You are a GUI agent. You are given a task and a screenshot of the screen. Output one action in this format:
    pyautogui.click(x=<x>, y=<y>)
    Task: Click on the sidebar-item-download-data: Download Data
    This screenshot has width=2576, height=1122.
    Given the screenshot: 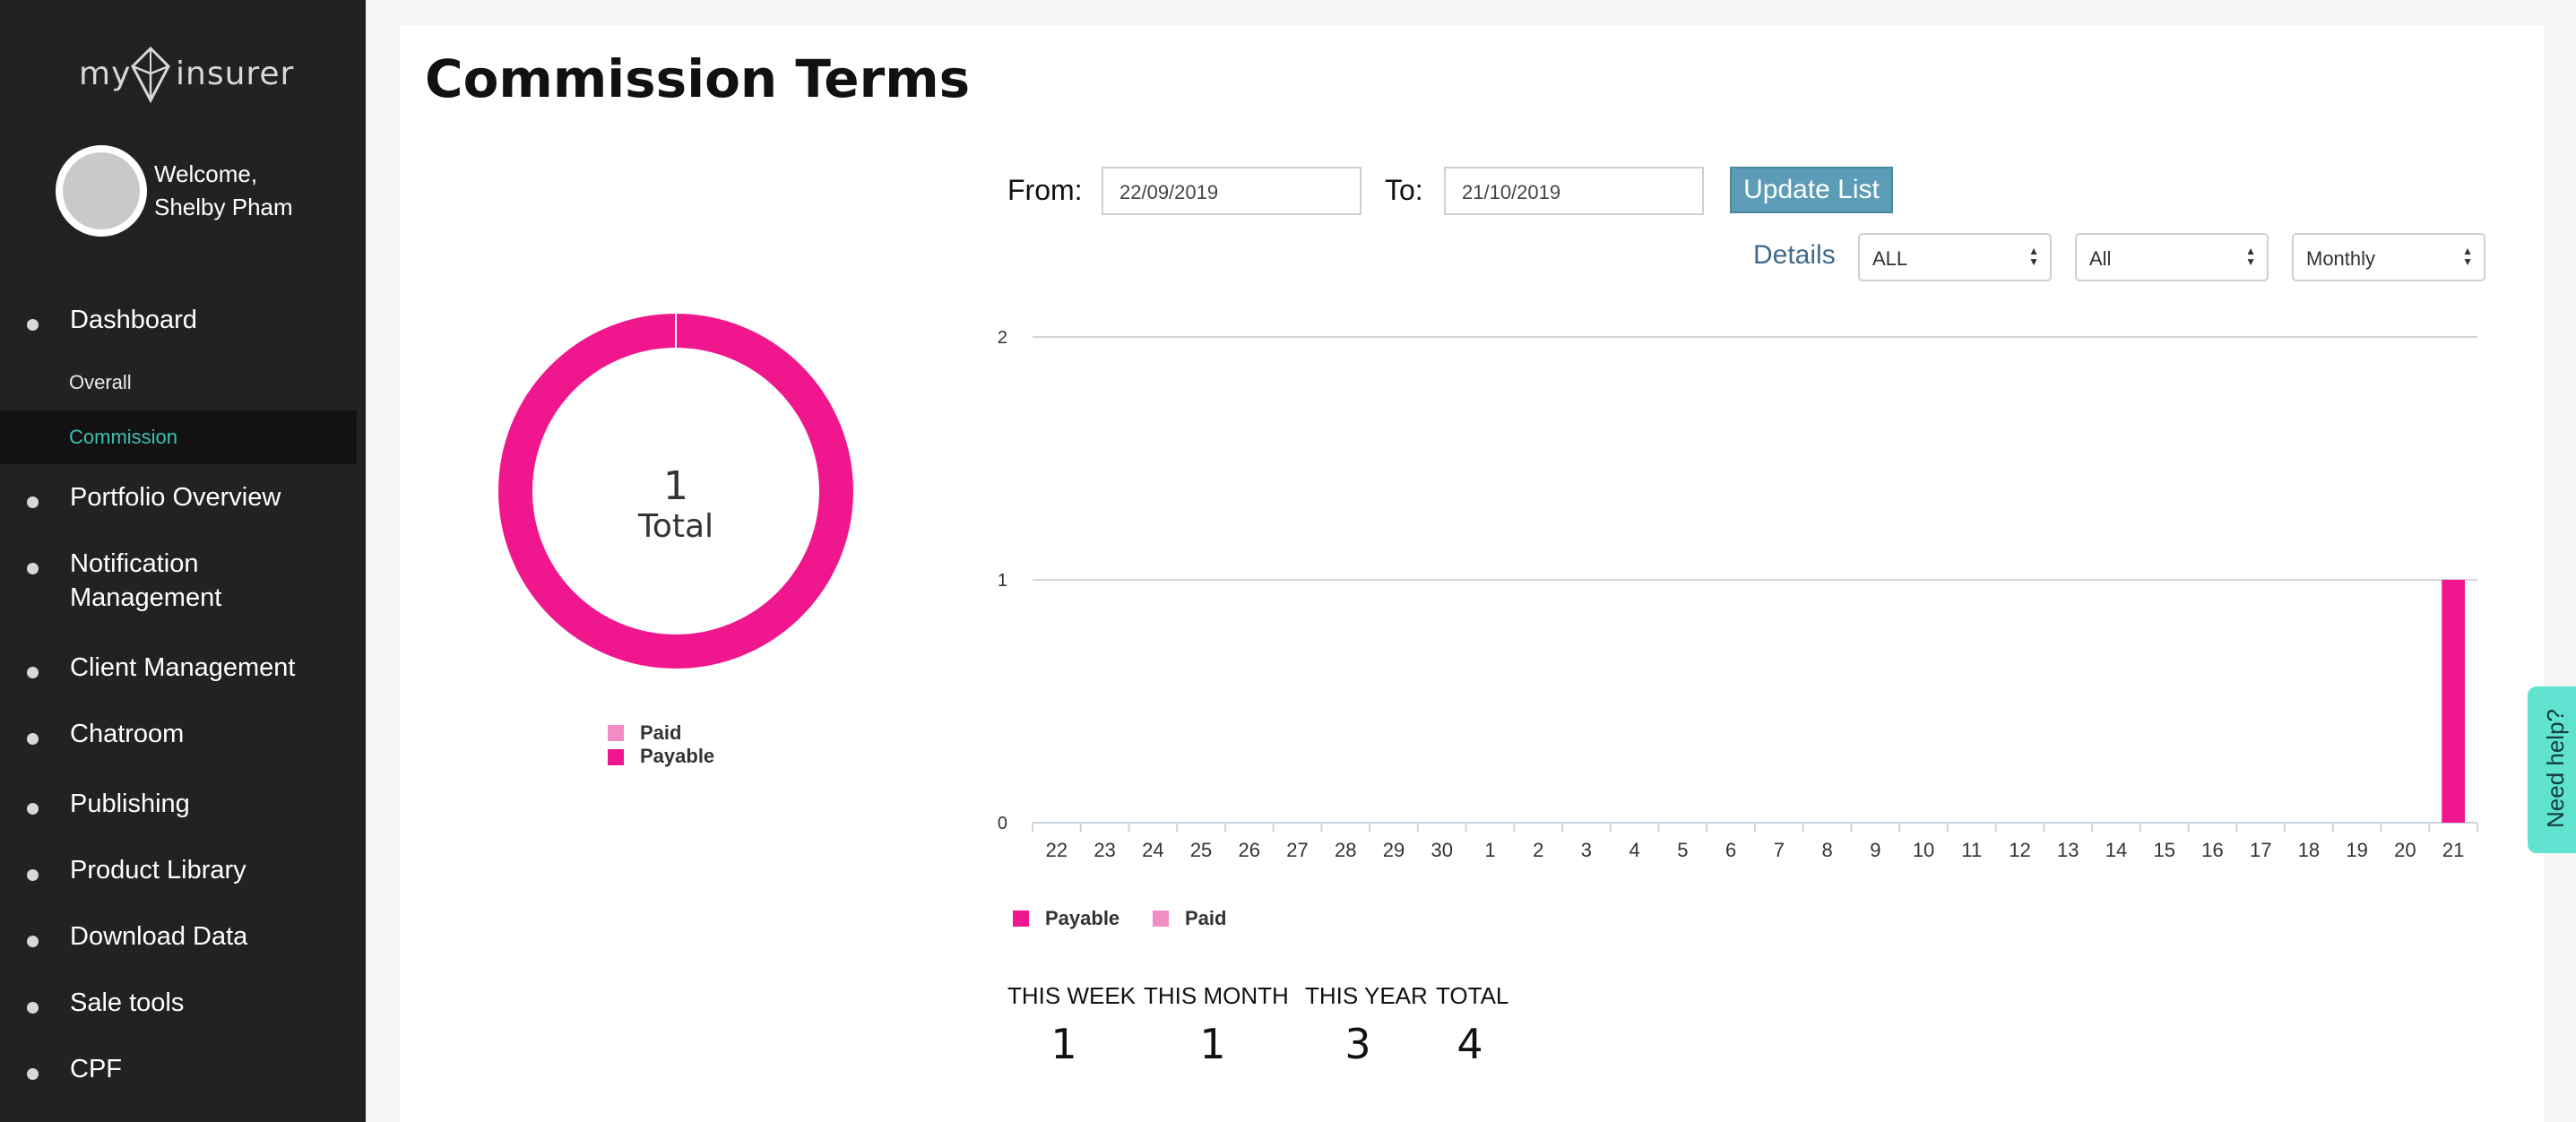 What is the action you would take?
    pyautogui.click(x=178, y=937)
    